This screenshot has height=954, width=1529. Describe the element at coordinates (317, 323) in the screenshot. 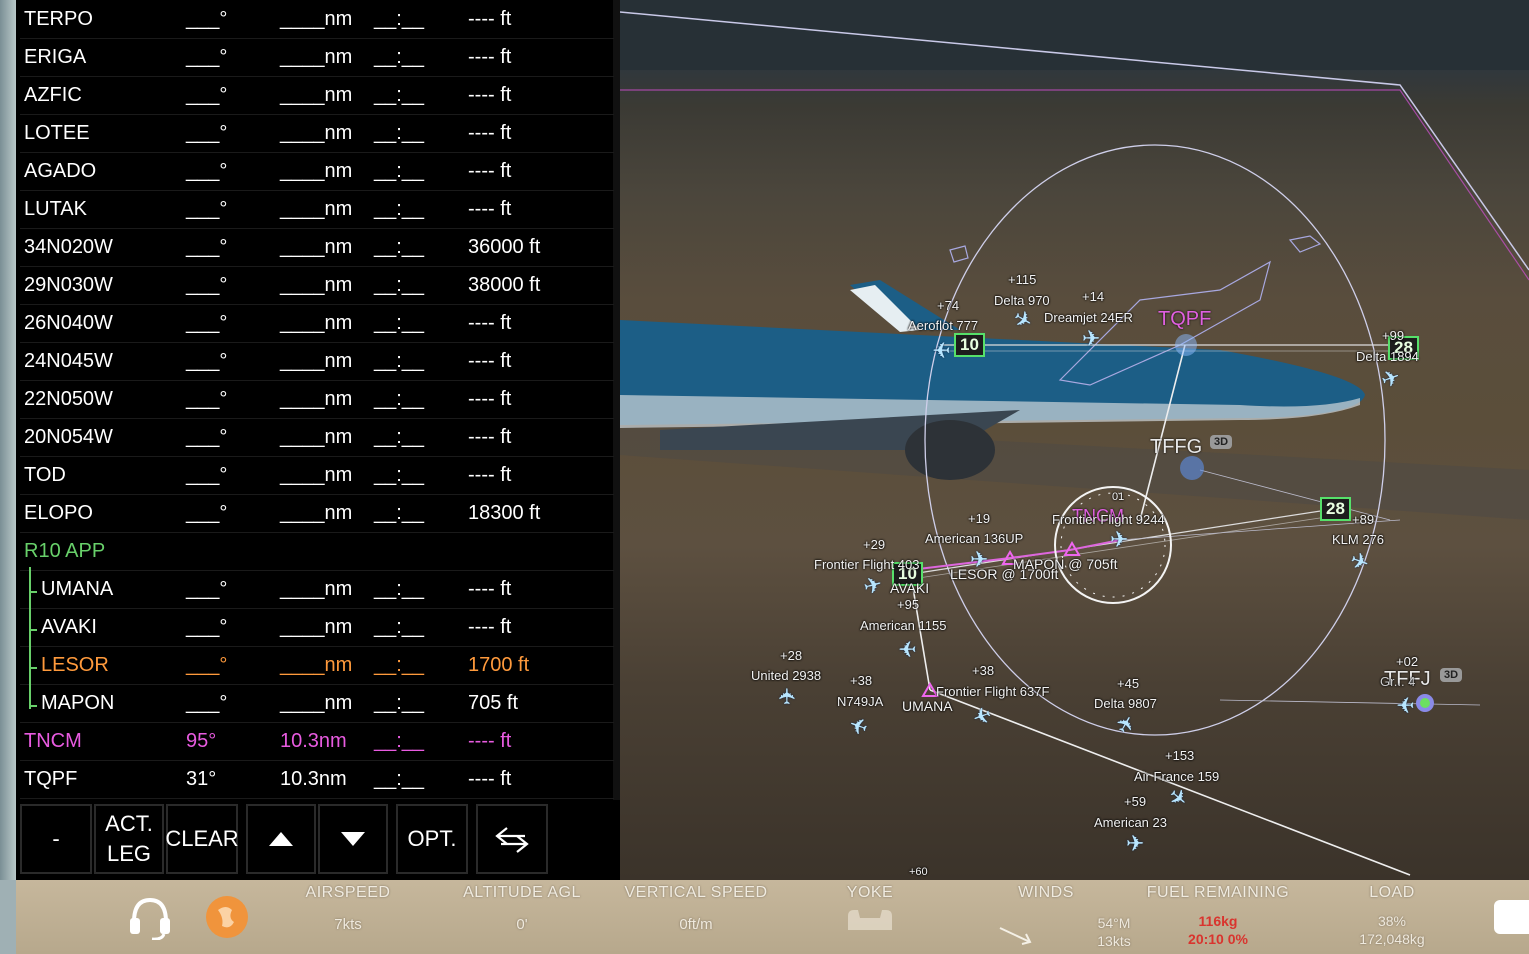

I see `flight-plan-row: 26N040W ___° ____nm __:__ ---- ft` at that location.